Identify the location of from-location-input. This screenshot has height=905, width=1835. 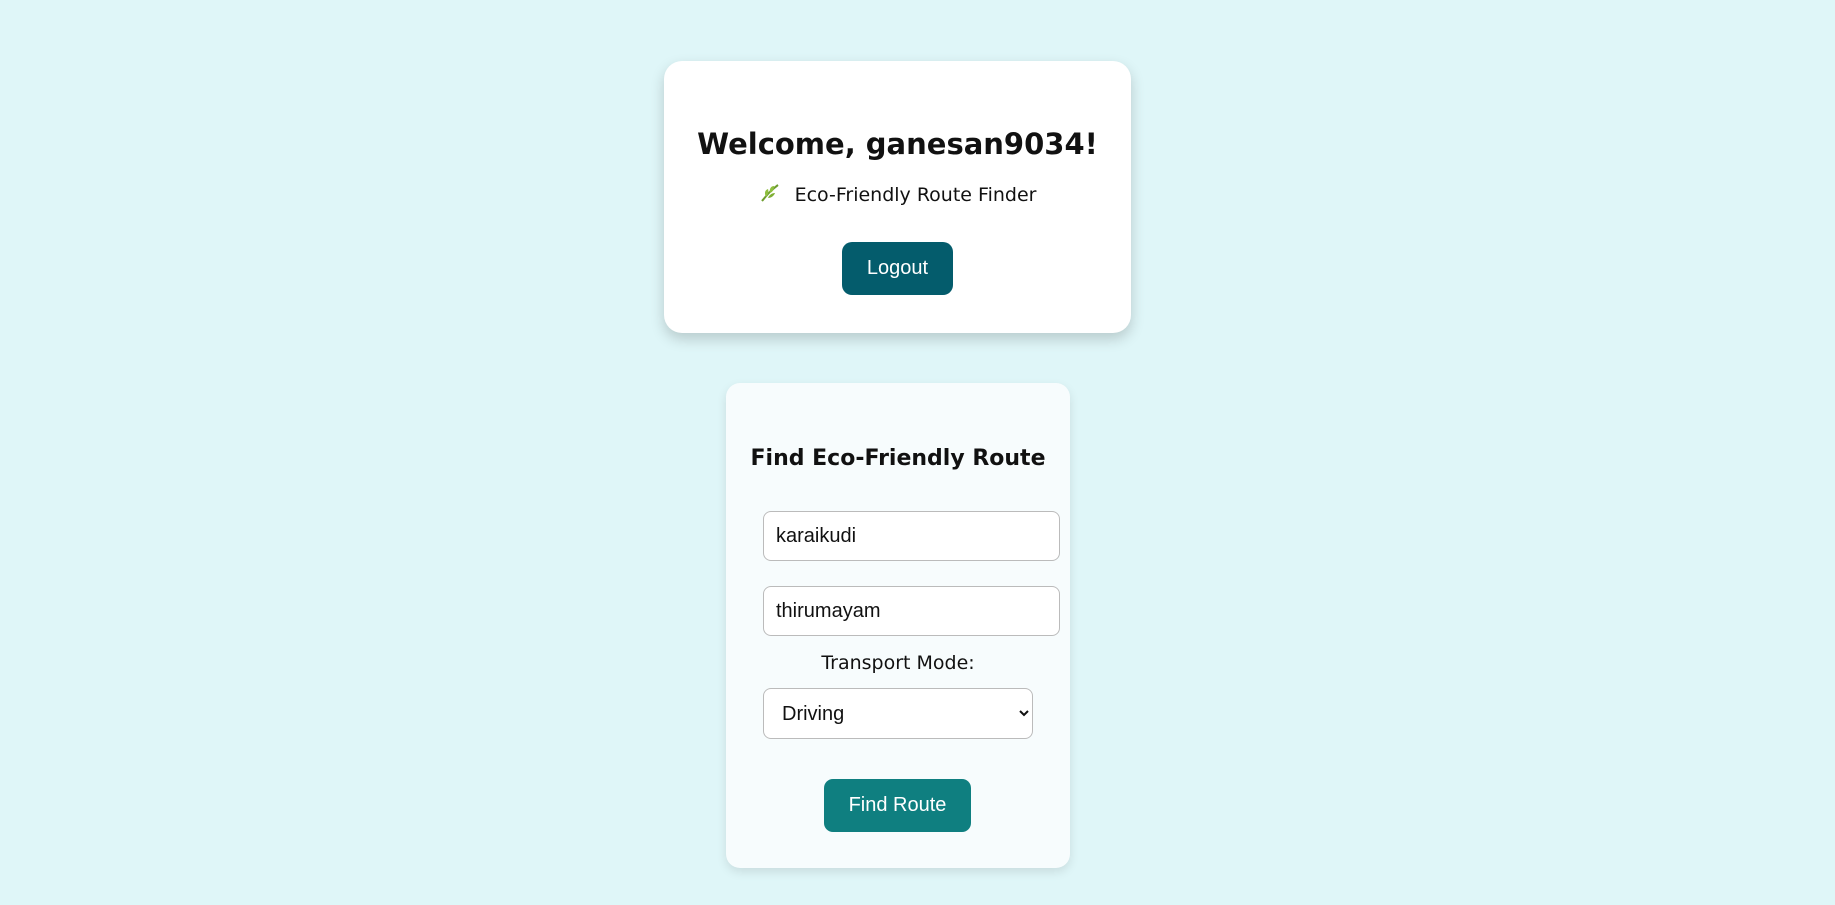
(911, 536).